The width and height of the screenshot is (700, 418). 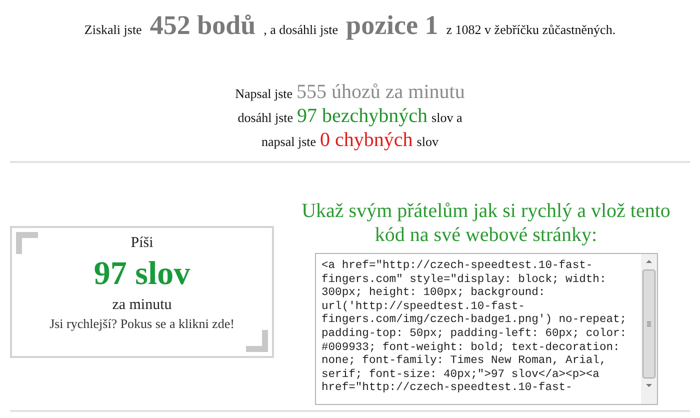 I want to click on summary-text: z 1082 v žebříčku zůčastněných., so click(x=531, y=30).